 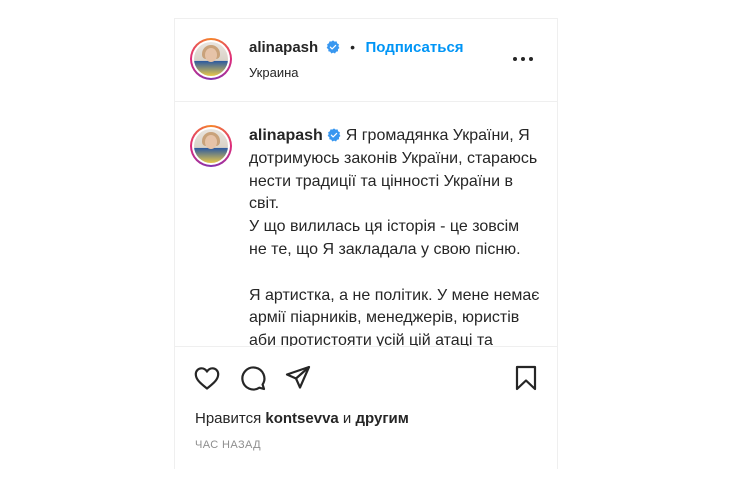 I want to click on likes-prefix: Нравится, so click(x=228, y=418).